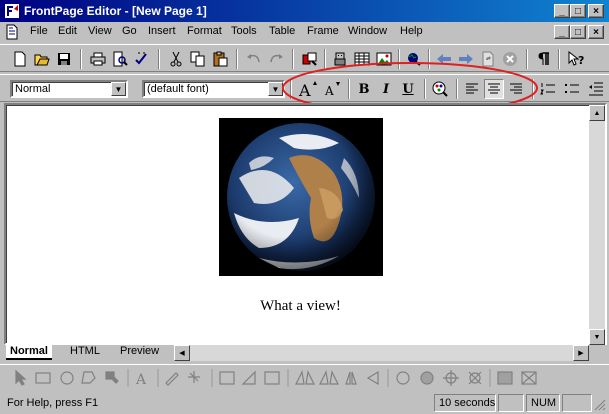 Image resolution: width=609 pixels, height=414 pixels. Describe the element at coordinates (386, 89) in the screenshot. I see `italic-button: I` at that location.